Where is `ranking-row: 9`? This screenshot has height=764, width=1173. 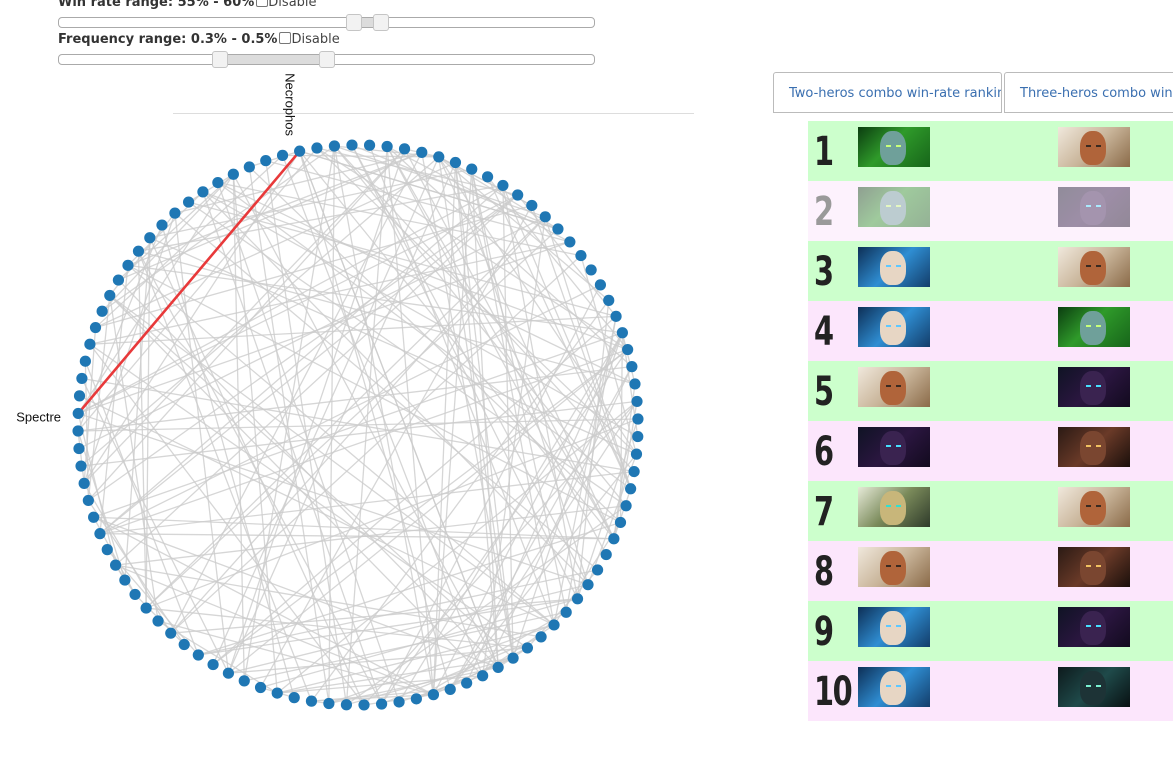
ranking-row: 9 is located at coordinates (990, 631).